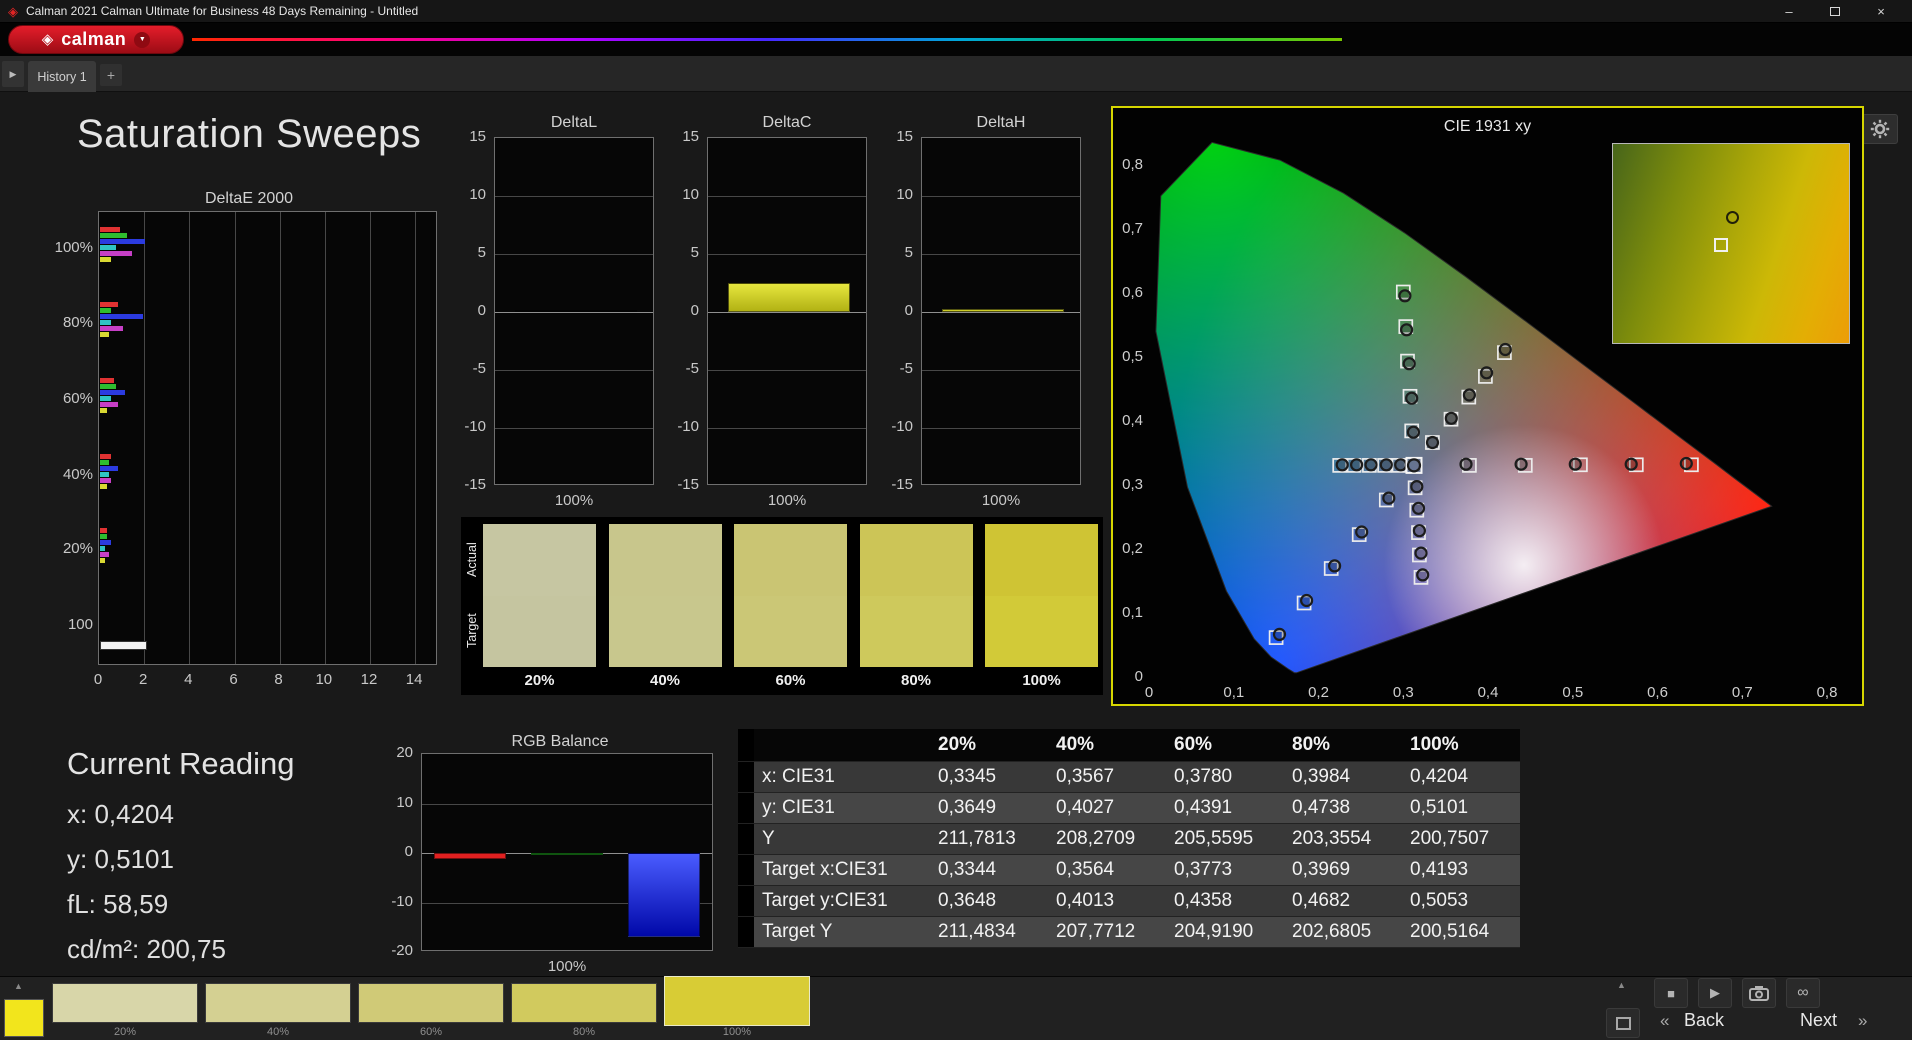 This screenshot has width=1912, height=1040. Describe the element at coordinates (1132, 228) in the screenshot. I see `cie-y-tick: 0,7` at that location.